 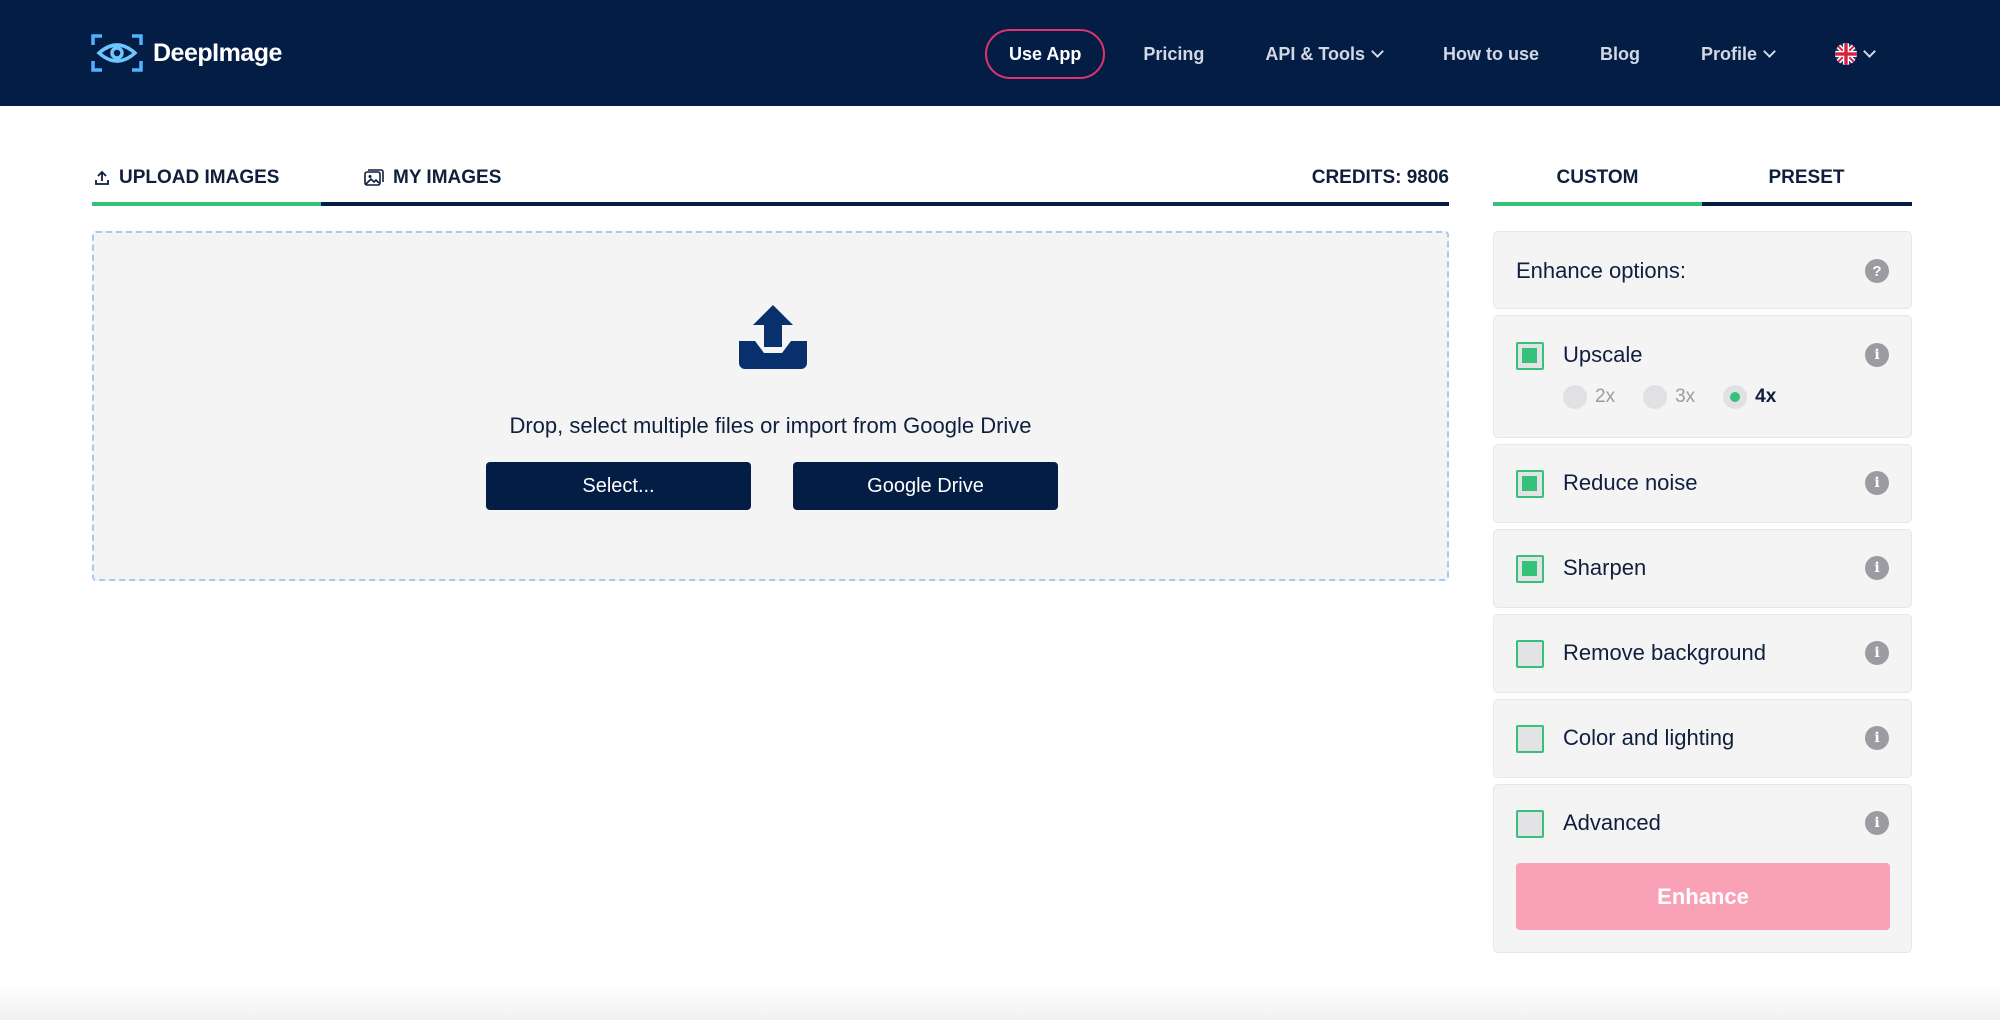 I want to click on option-upscale: Upscale i 2x 3x 4x, so click(x=1702, y=376).